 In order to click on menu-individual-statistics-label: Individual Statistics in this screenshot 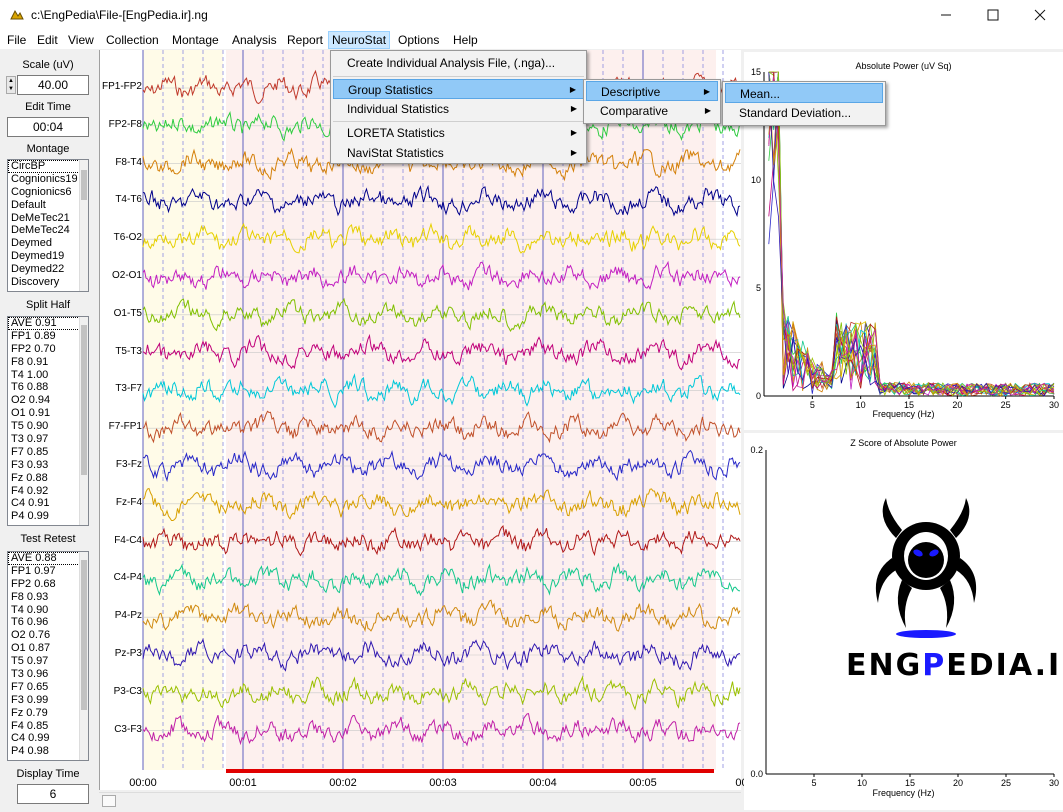, I will do `click(398, 109)`.